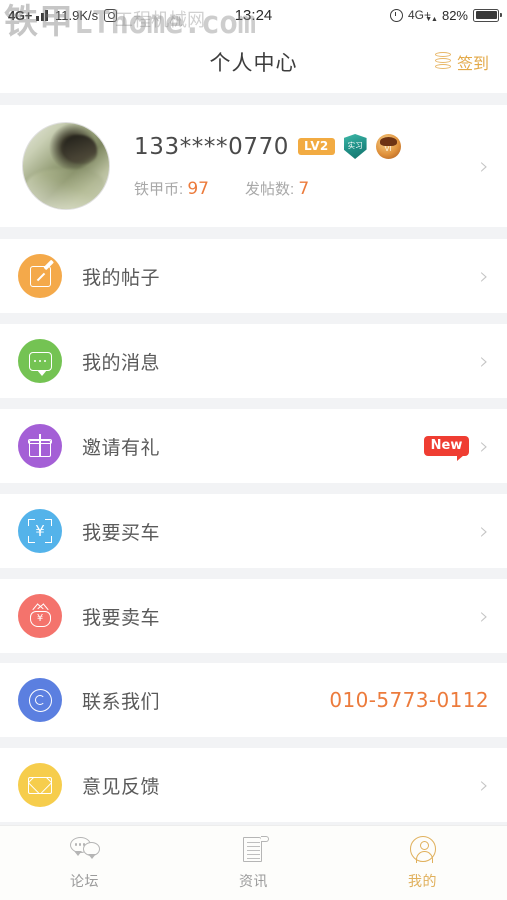 The width and height of the screenshot is (507, 900). I want to click on username-label: 133****0770, so click(212, 146).